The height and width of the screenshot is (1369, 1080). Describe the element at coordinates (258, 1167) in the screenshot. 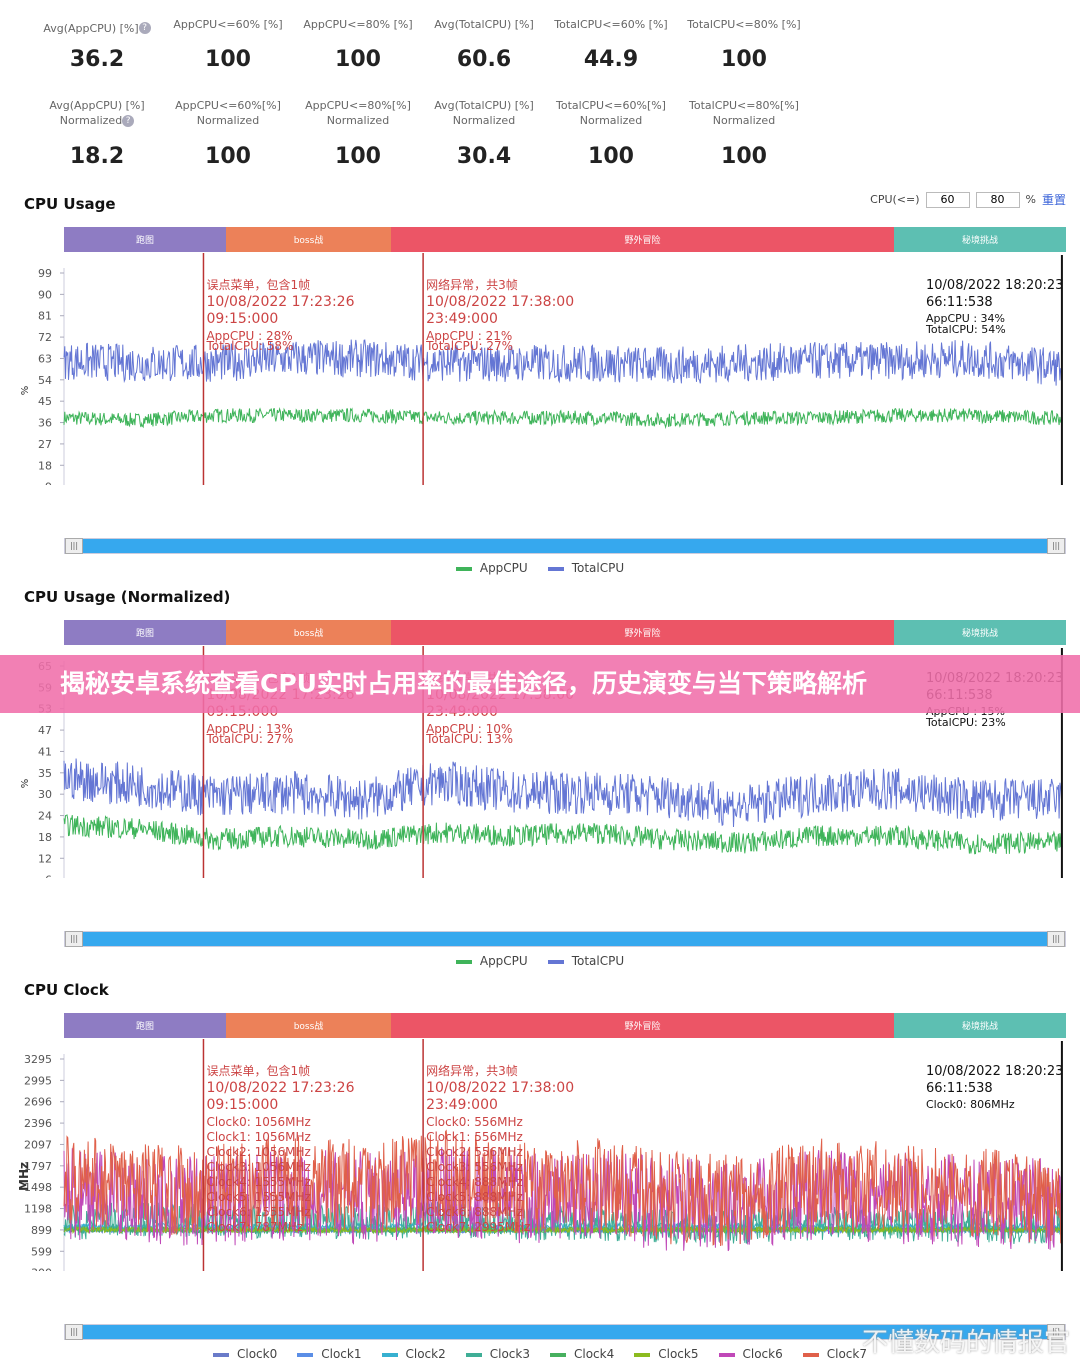

I see `marker-value: Clock3: 1056MHz` at that location.